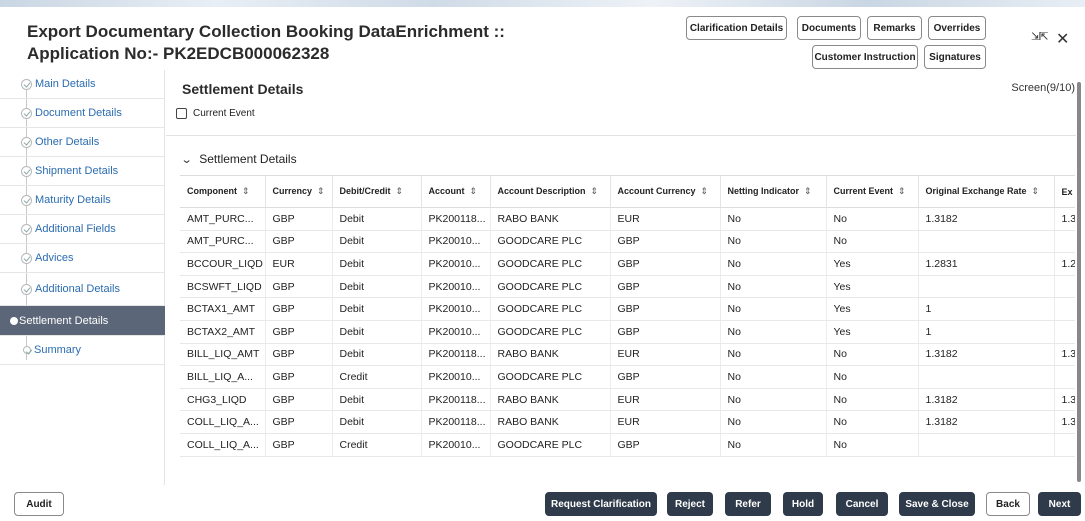 The width and height of the screenshot is (1085, 521). I want to click on column-header-netting-indicator: Netting Indicator ⇕, so click(773, 191).